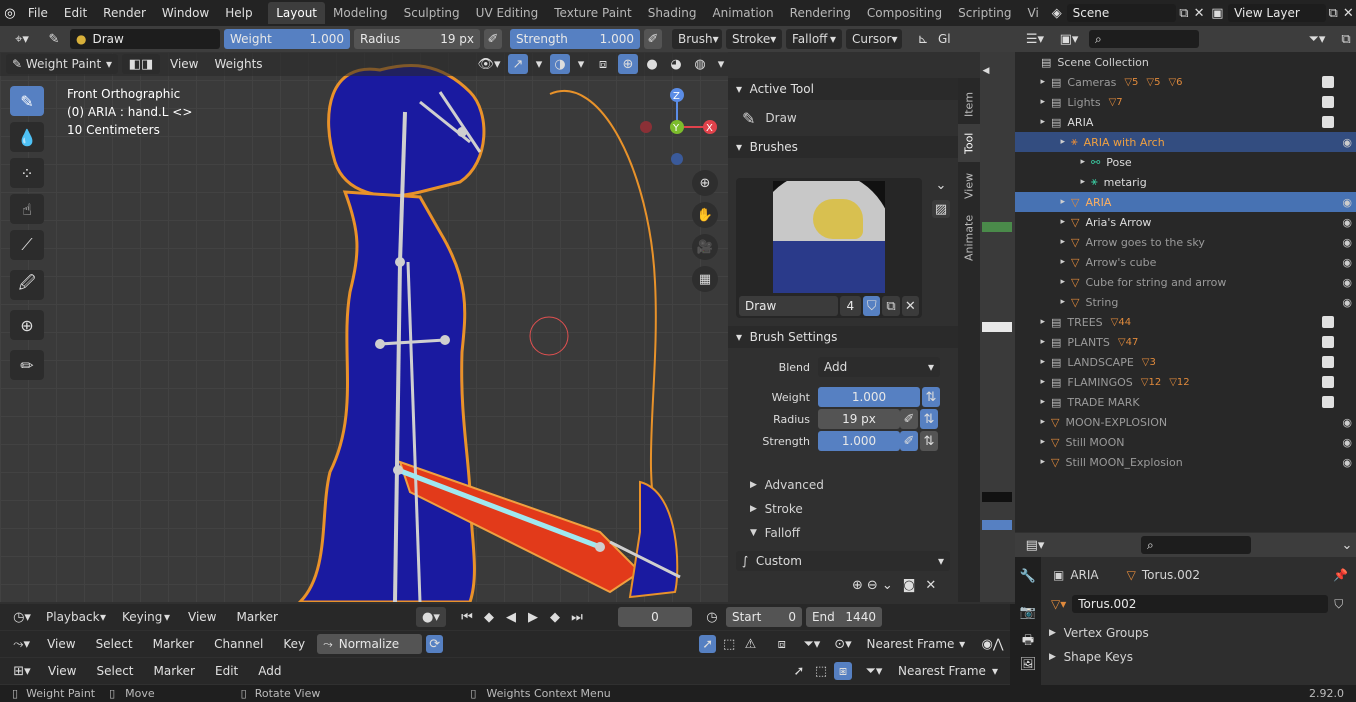 Image resolution: width=1356 pixels, height=702 pixels. What do you see at coordinates (1035, 545) in the screenshot?
I see `properties-editor-type-icon: ▤▾` at bounding box center [1035, 545].